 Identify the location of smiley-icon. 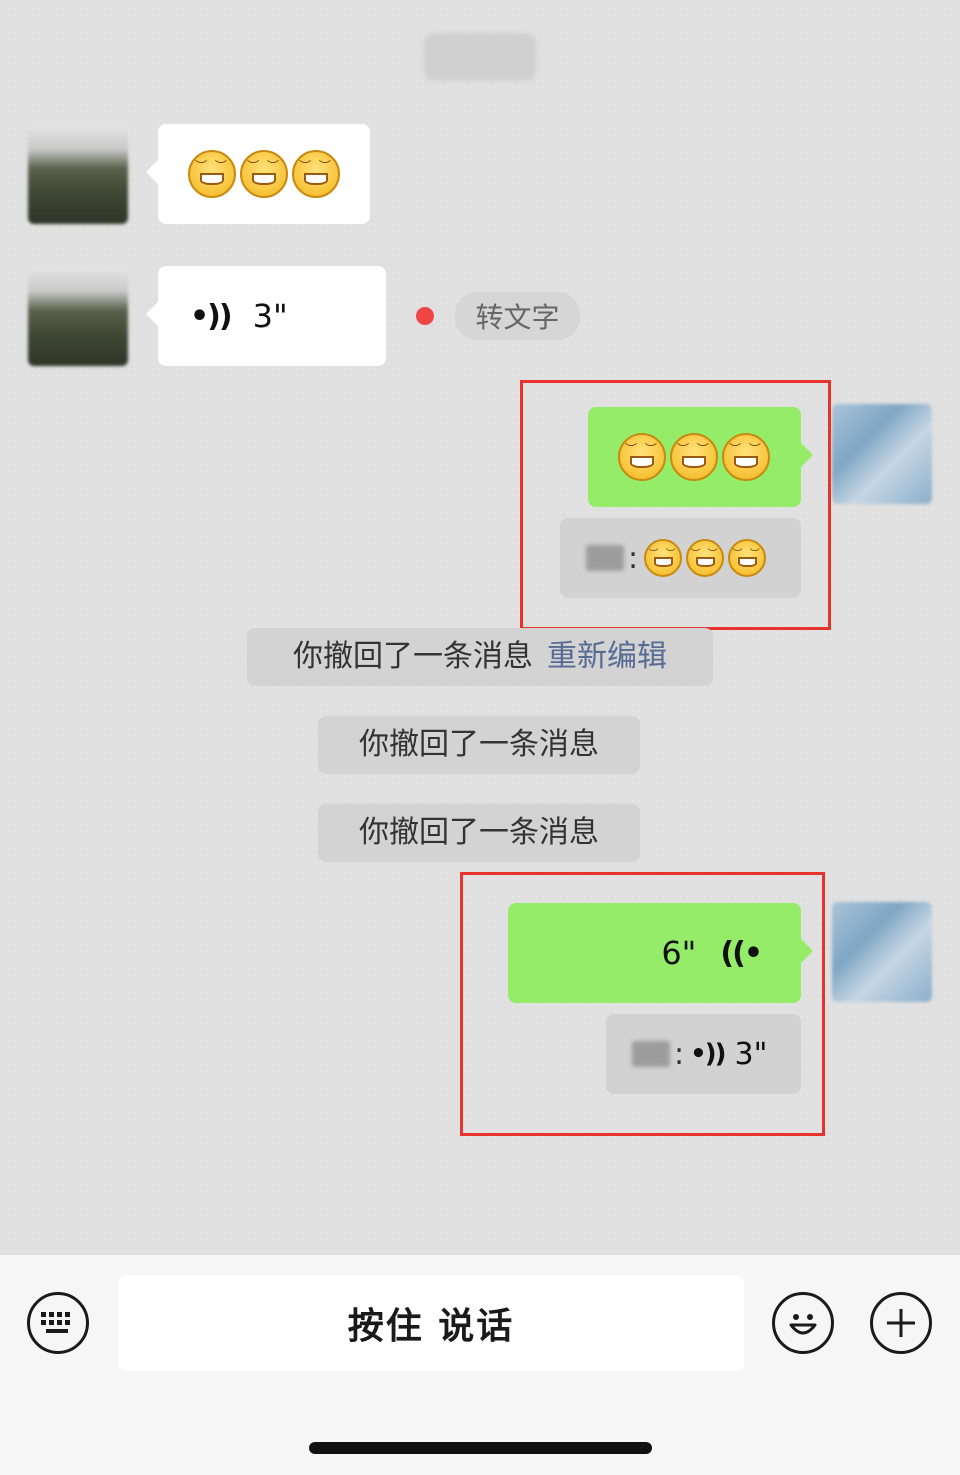
(803, 1324).